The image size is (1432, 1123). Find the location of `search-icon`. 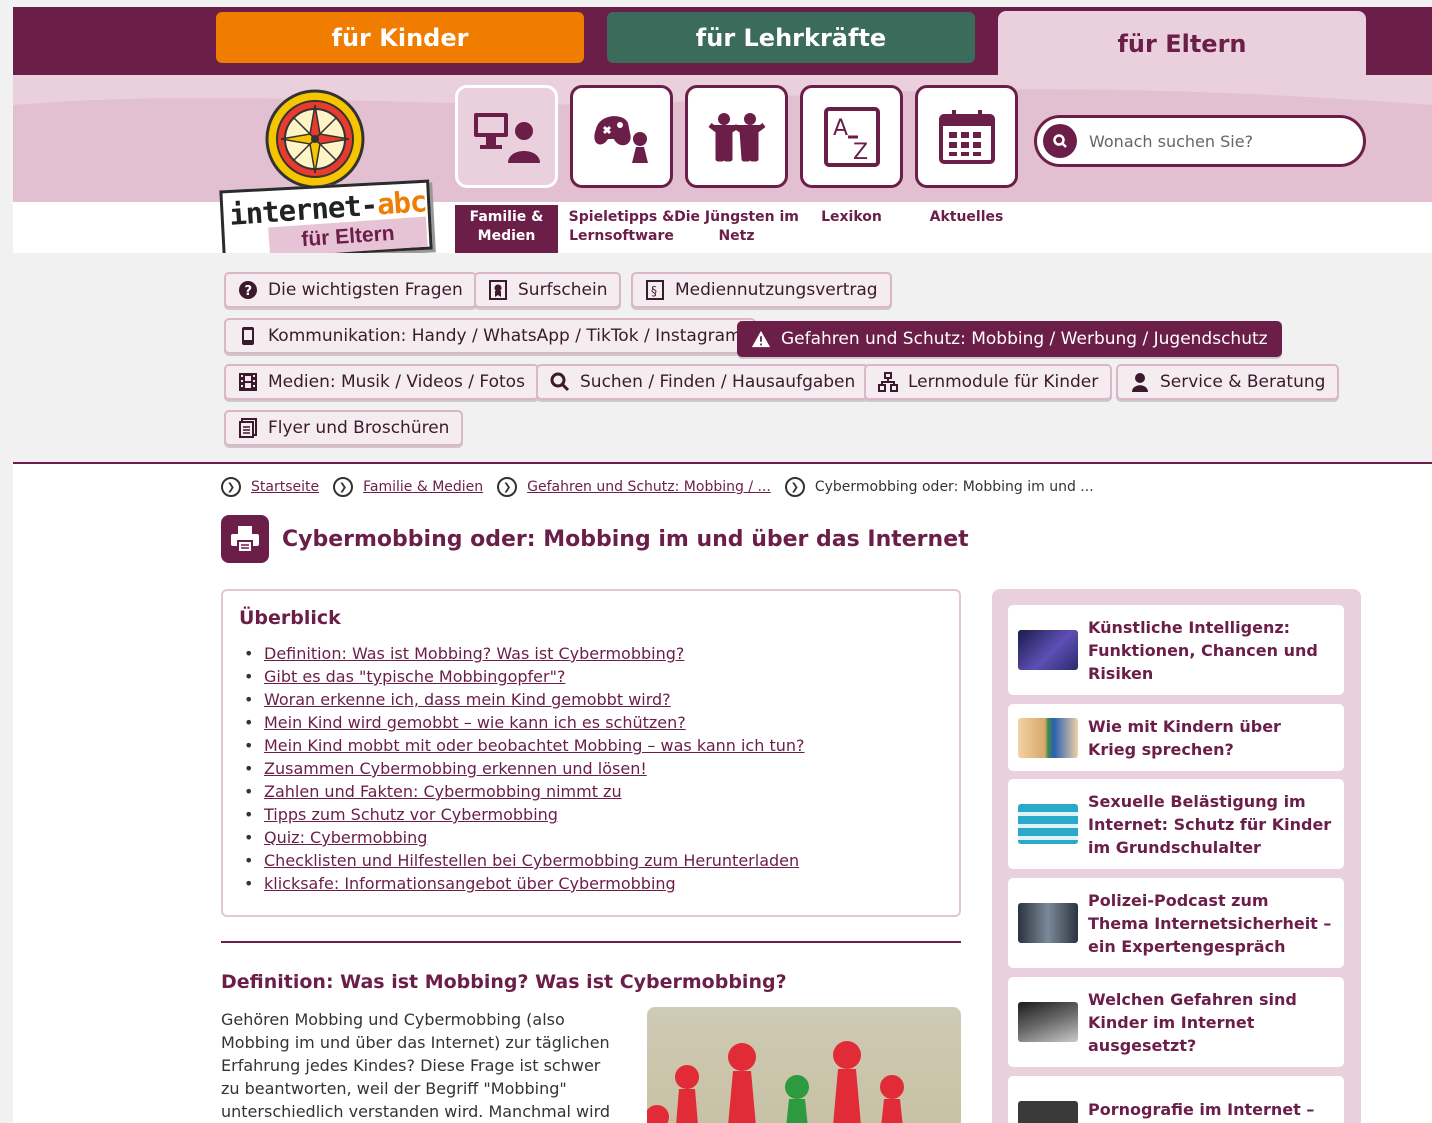

search-icon is located at coordinates (1060, 141).